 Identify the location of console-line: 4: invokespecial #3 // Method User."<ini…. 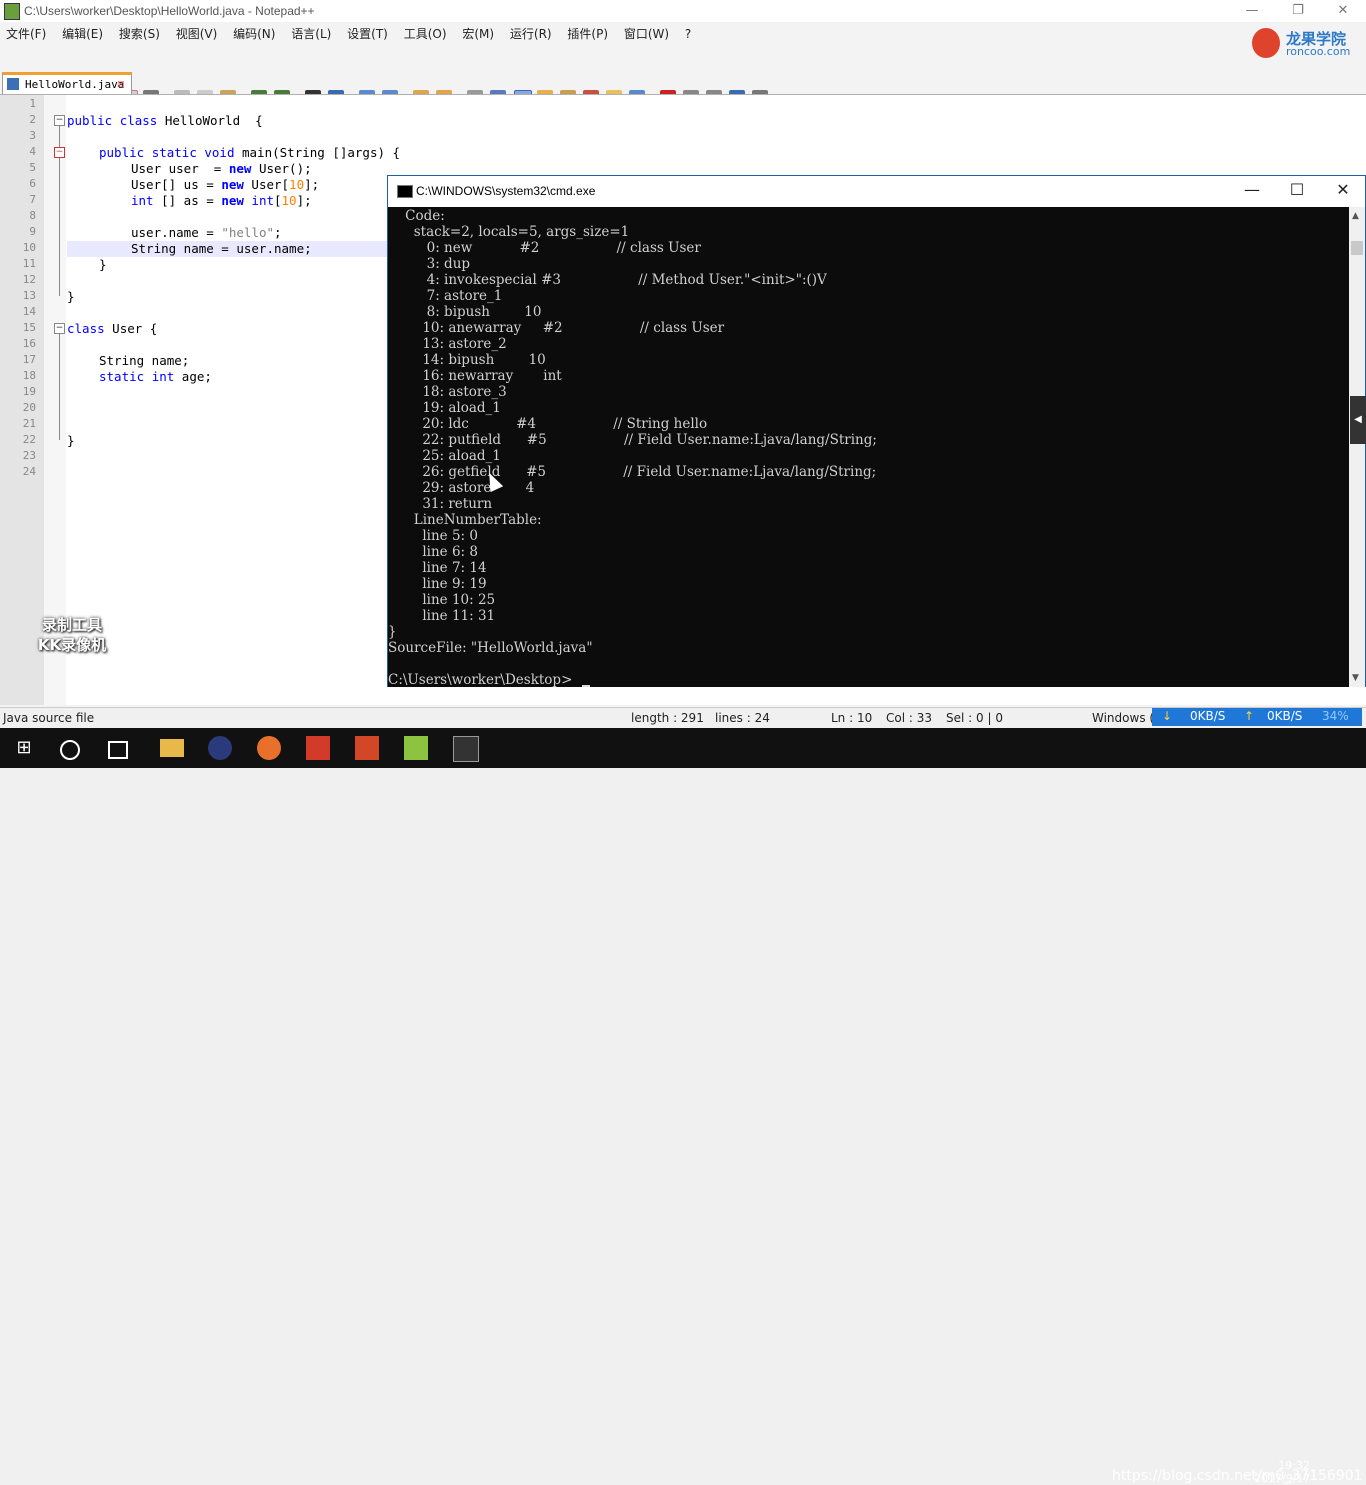
(607, 280).